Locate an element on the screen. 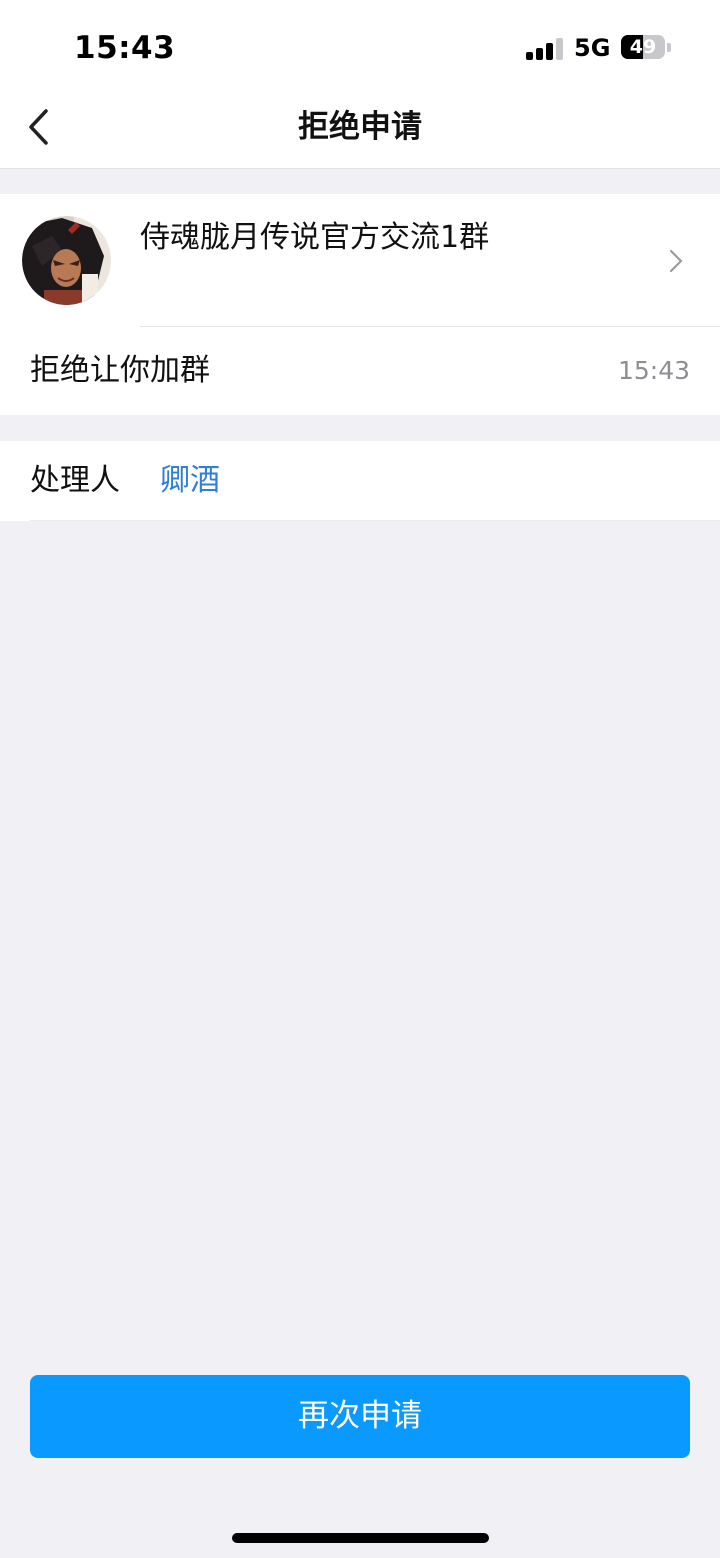 The width and height of the screenshot is (720, 1558). status-bar: 15:43 5G 49 is located at coordinates (360, 44).